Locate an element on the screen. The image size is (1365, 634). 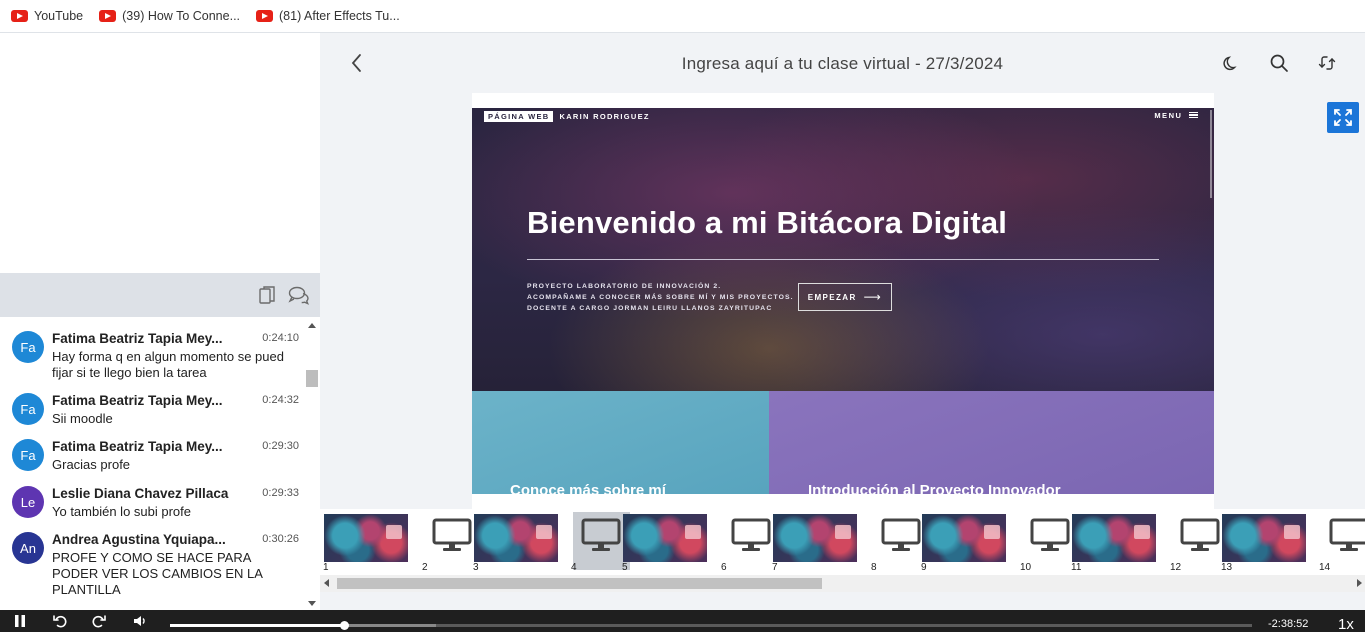
slide-thumbnail: 13 is located at coordinates (1262, 542).